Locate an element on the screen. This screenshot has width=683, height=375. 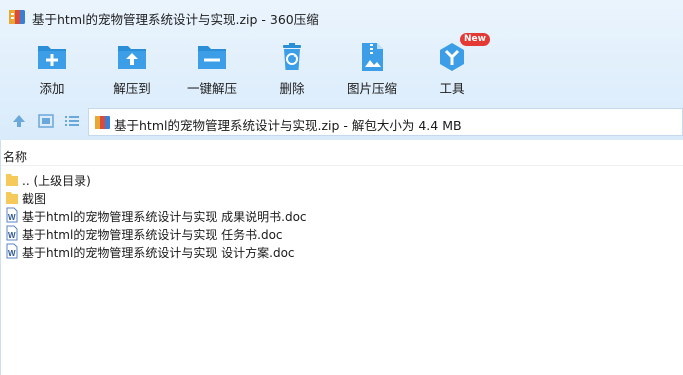
one-click-extract-icon is located at coordinates (212, 57).